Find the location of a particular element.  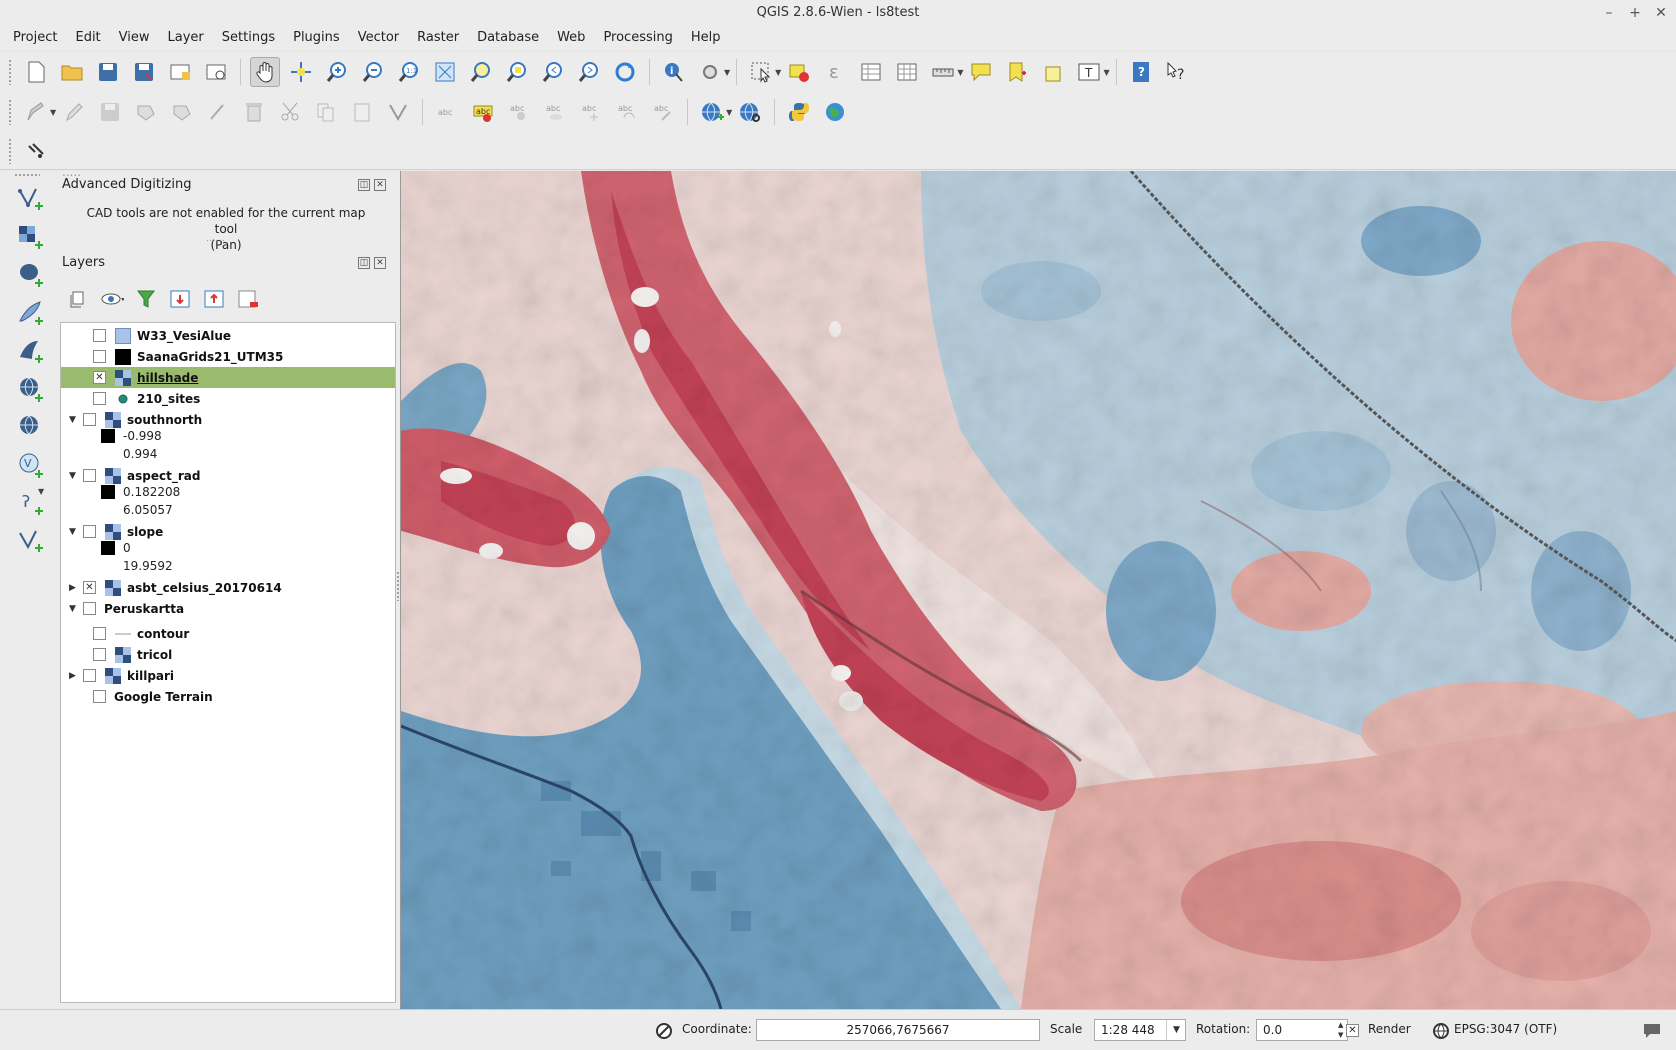

measure-button is located at coordinates (943, 72).